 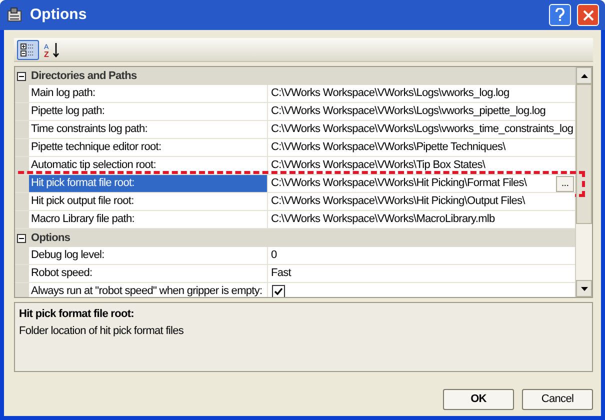 I want to click on window-title: Options, so click(x=58, y=14).